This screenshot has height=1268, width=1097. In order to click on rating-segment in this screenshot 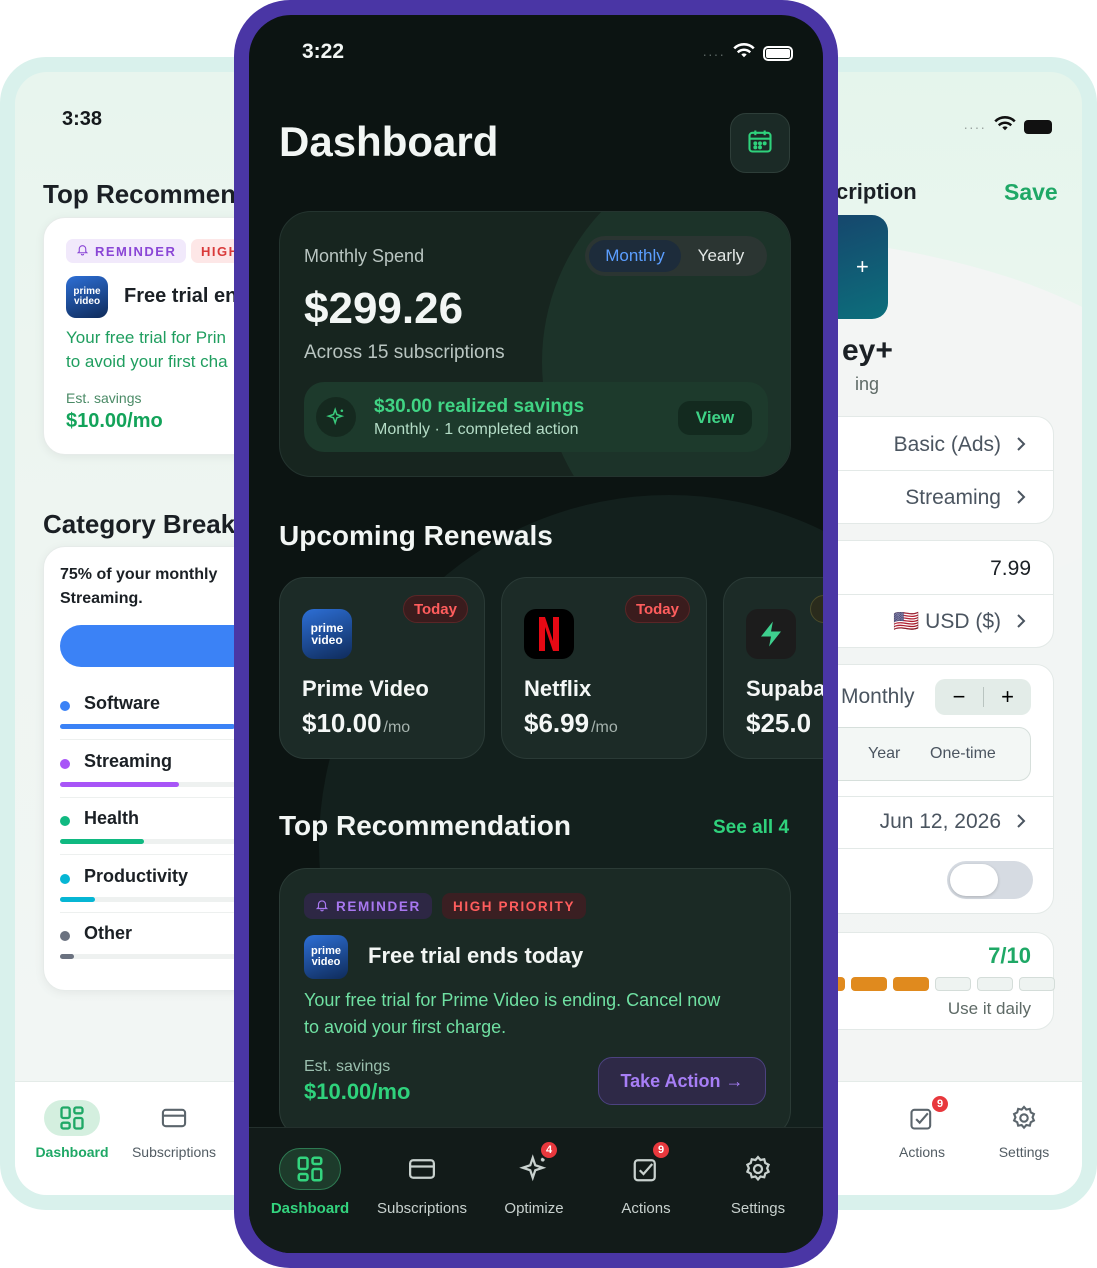, I will do `click(1037, 984)`.